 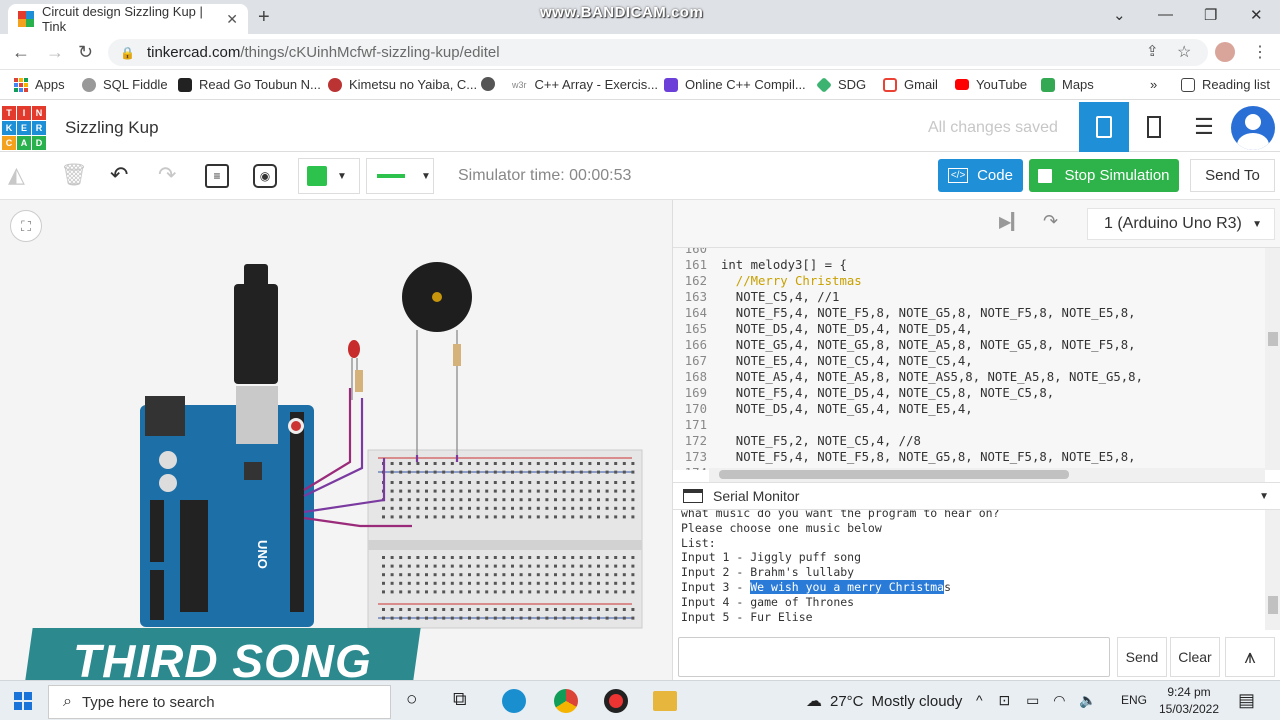 I want to click on clear-button: Clear, so click(x=1195, y=657).